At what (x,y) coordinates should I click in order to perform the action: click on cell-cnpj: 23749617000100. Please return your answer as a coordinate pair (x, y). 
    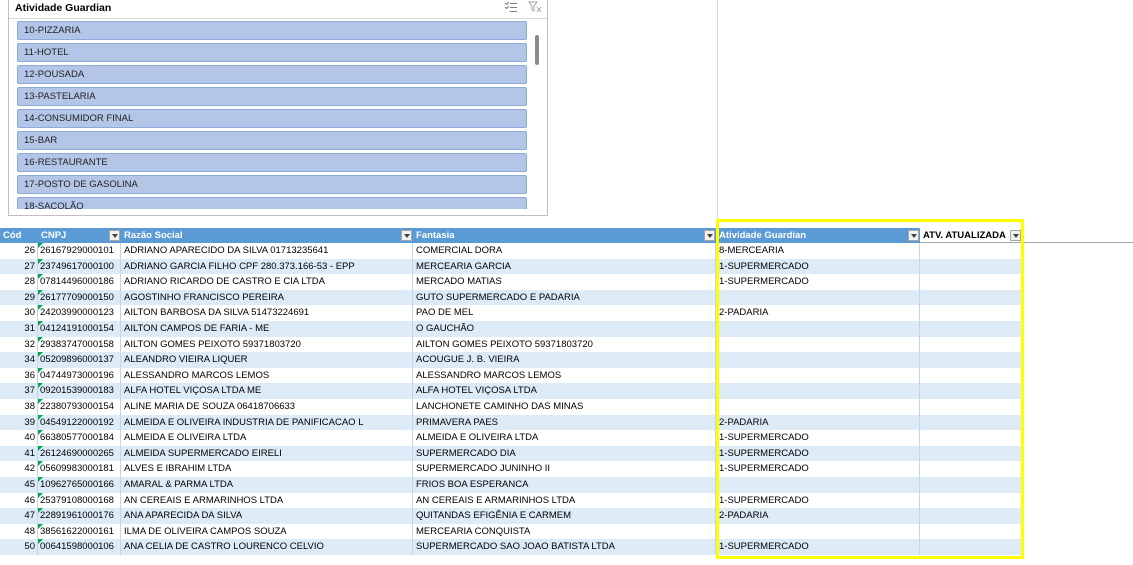
    Looking at the image, I should click on (79, 266).